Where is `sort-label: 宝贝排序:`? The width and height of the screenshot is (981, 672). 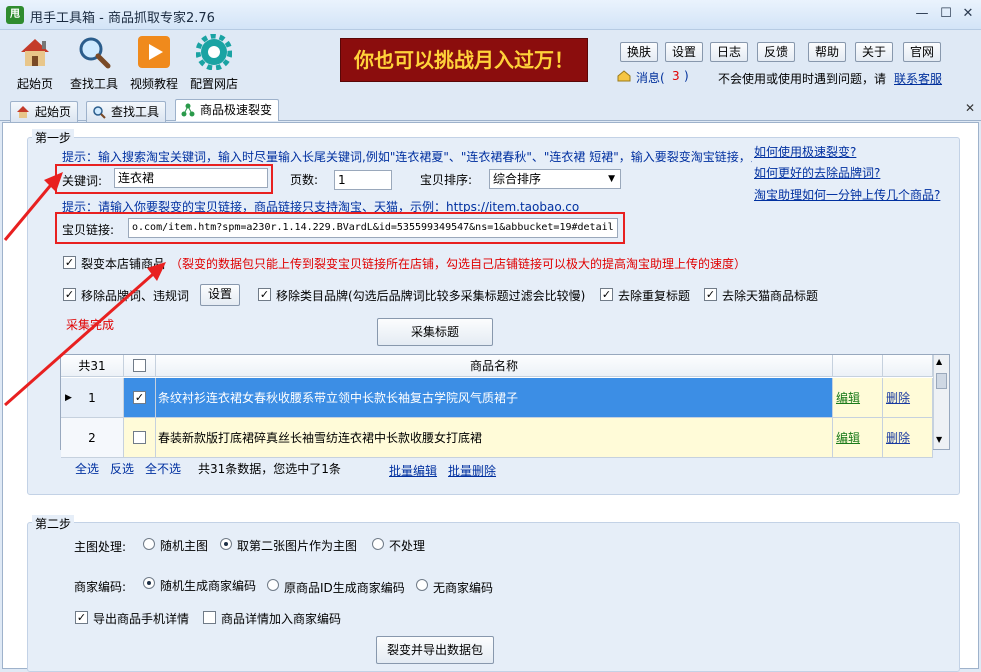
sort-label: 宝贝排序: is located at coordinates (446, 180).